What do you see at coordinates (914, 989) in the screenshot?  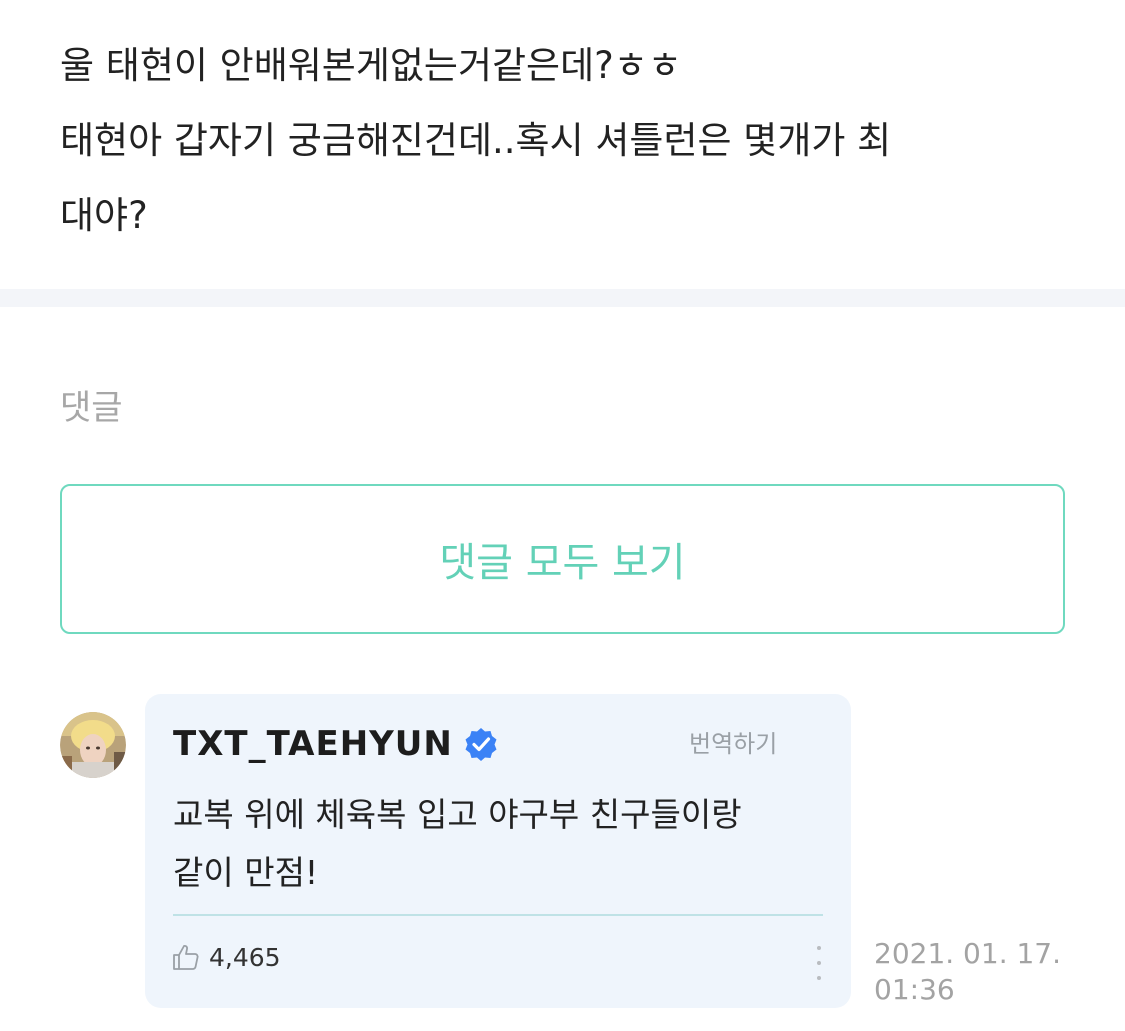 I see `comment-time: 01:36` at bounding box center [914, 989].